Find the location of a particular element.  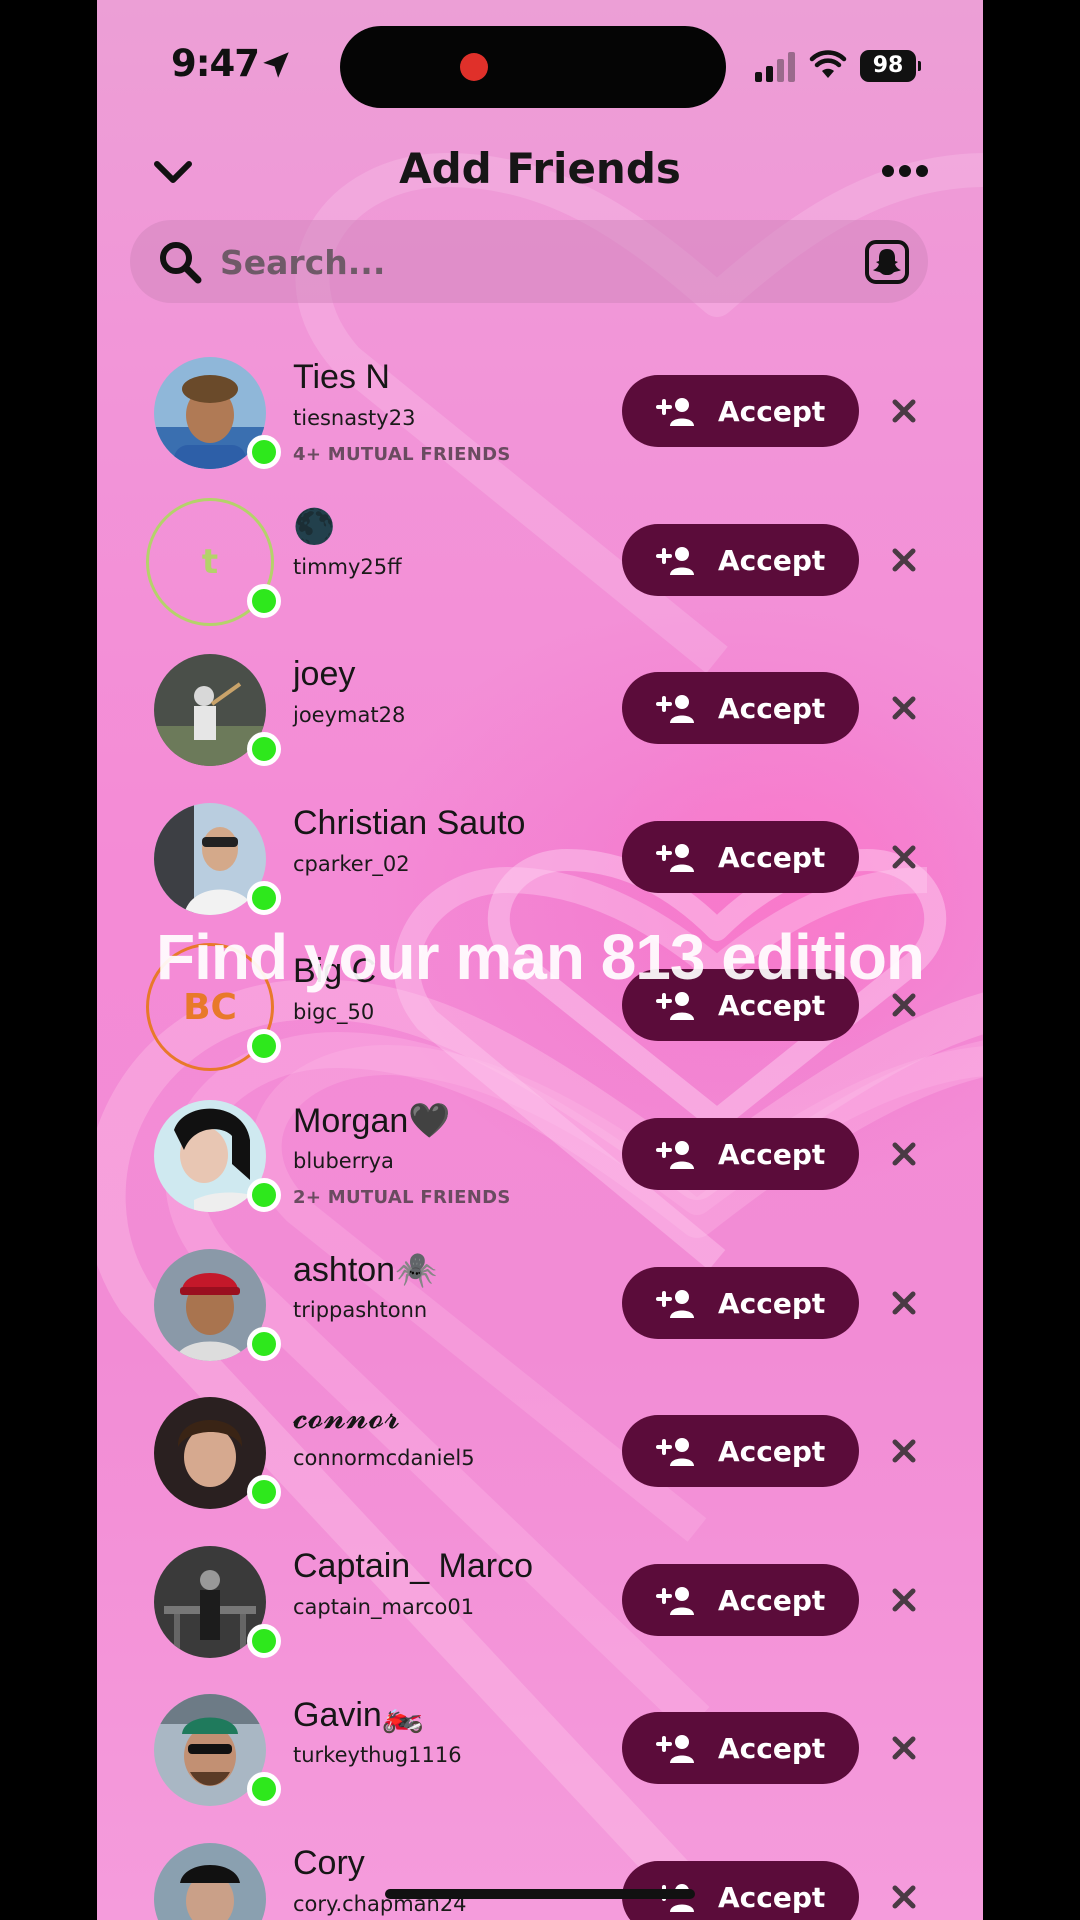

username: turkeythug1116 is located at coordinates (377, 1755).